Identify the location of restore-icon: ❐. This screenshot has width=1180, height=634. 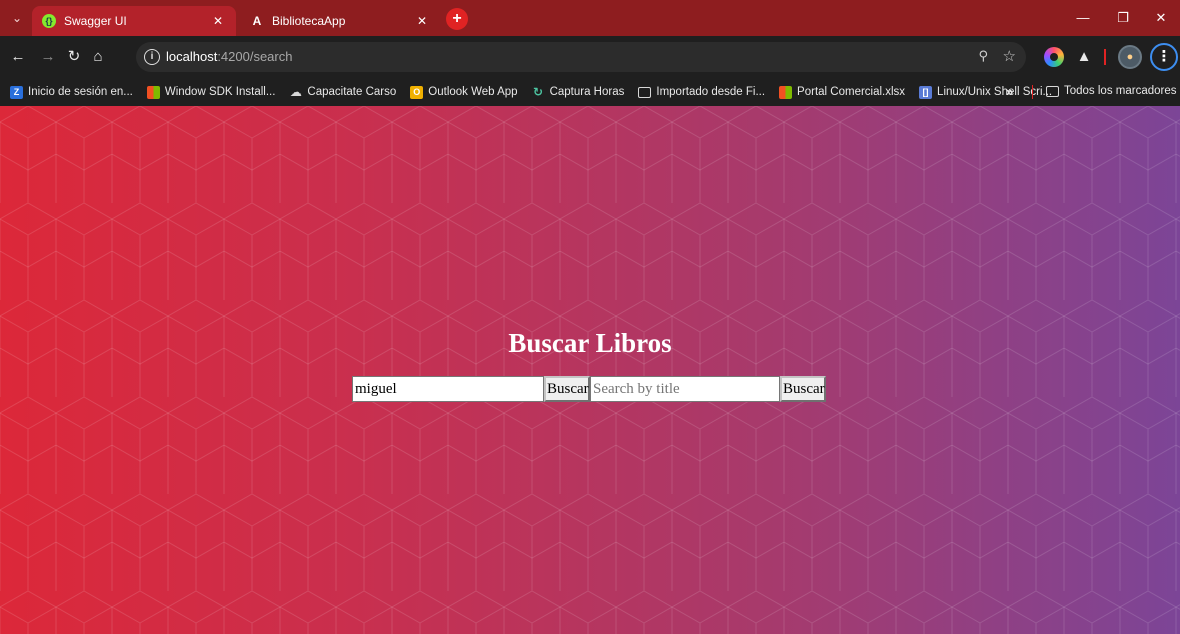
(1123, 18).